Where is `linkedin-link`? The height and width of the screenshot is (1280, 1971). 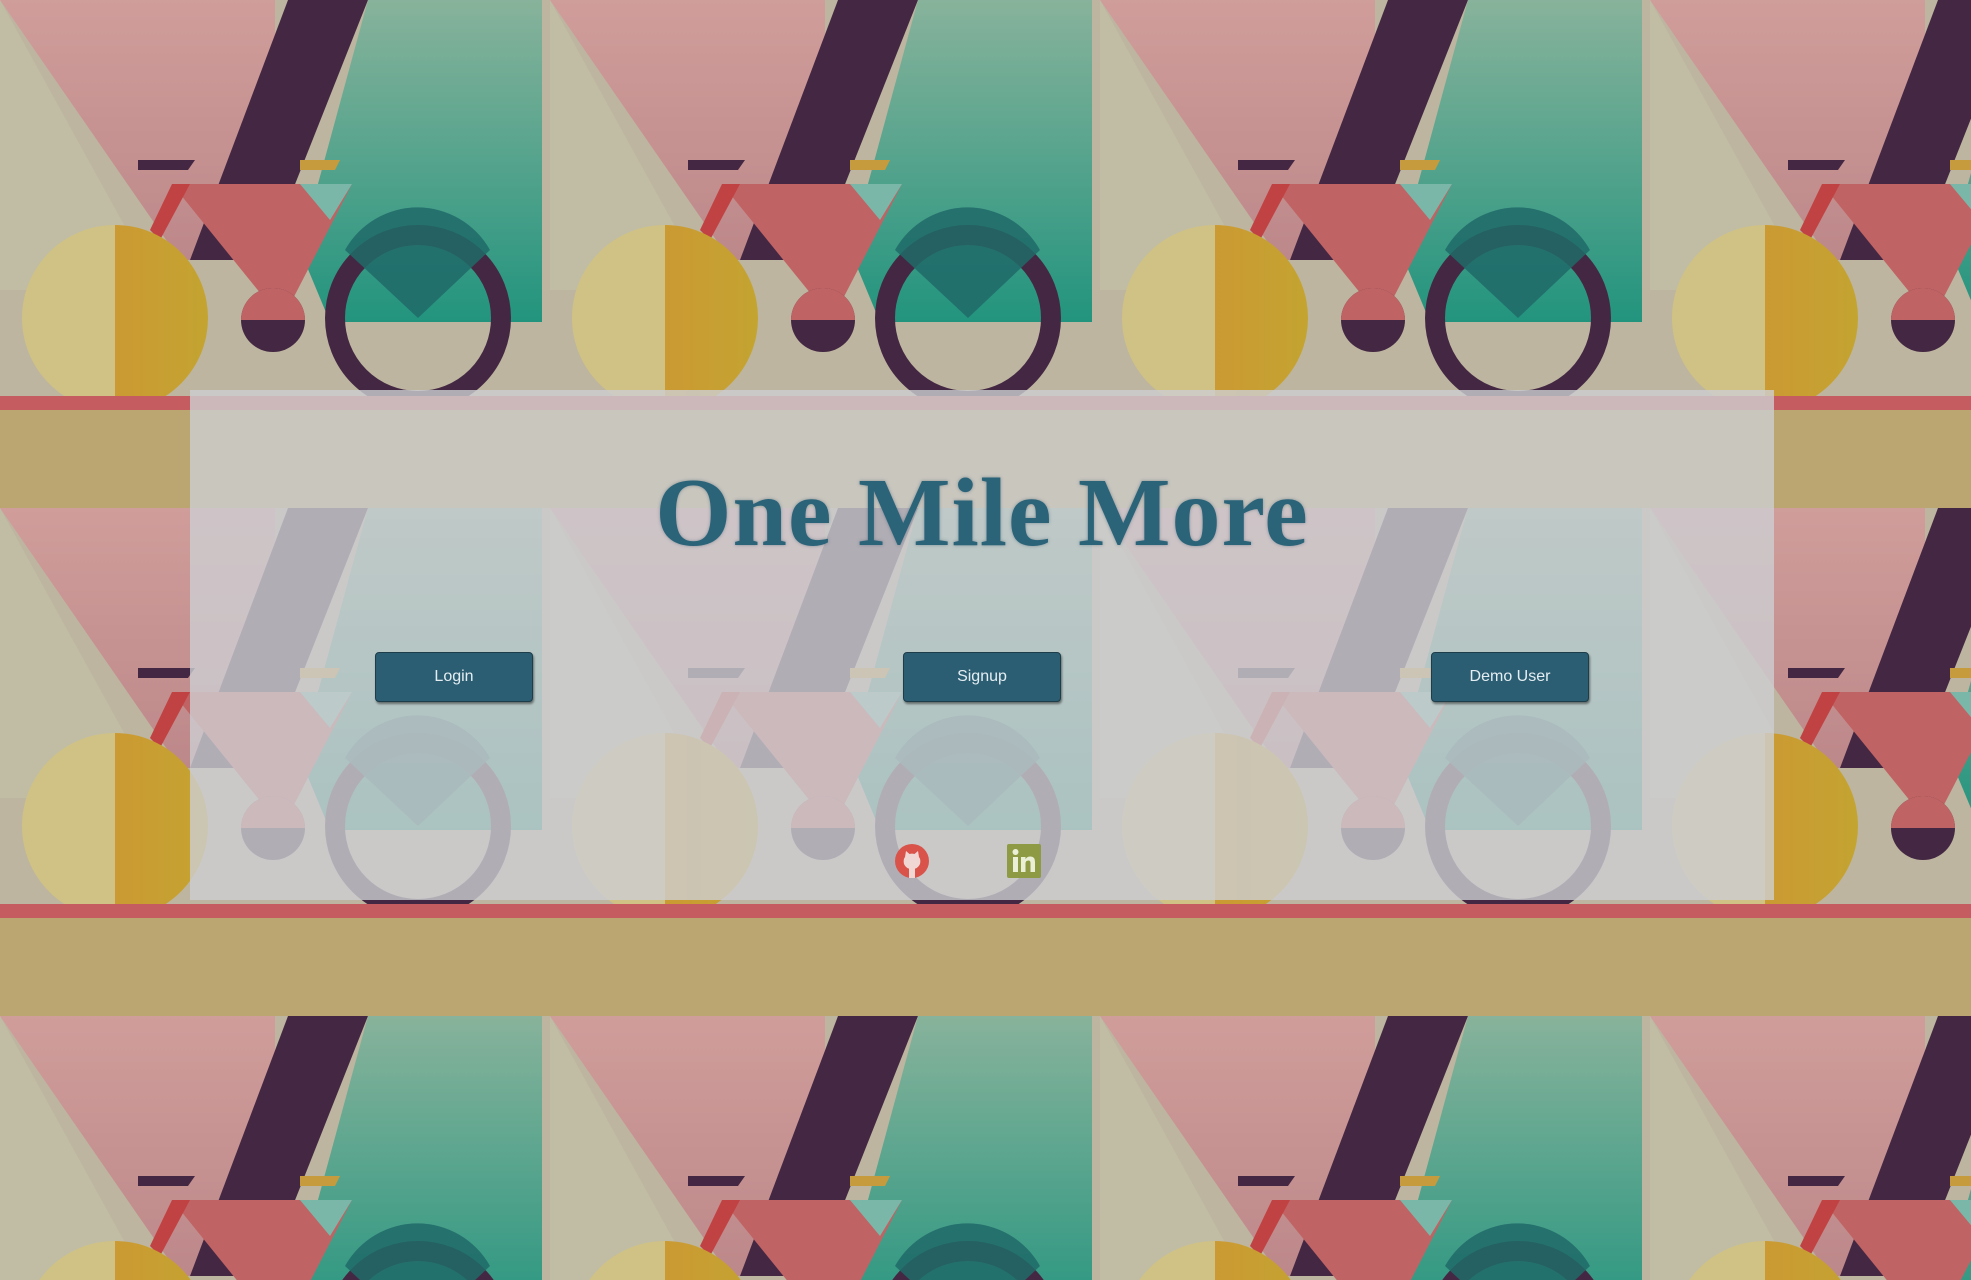
linkedin-link is located at coordinates (1024, 861).